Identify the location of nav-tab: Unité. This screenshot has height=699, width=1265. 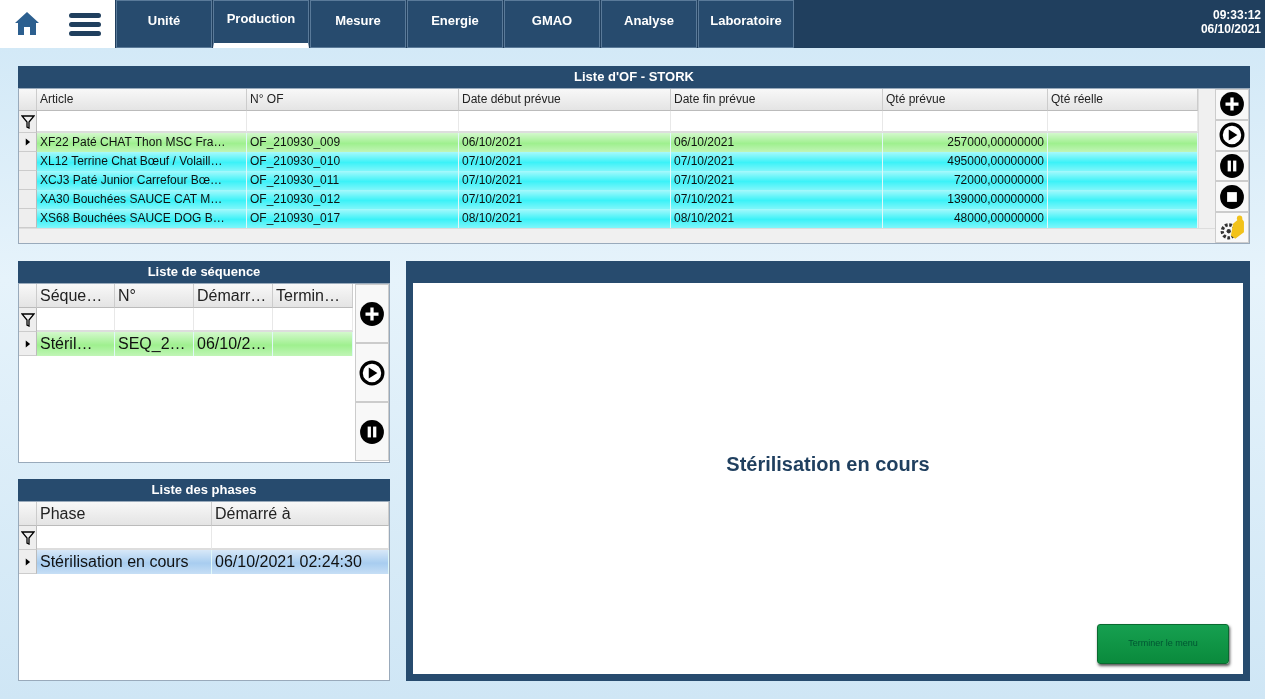
(164, 24).